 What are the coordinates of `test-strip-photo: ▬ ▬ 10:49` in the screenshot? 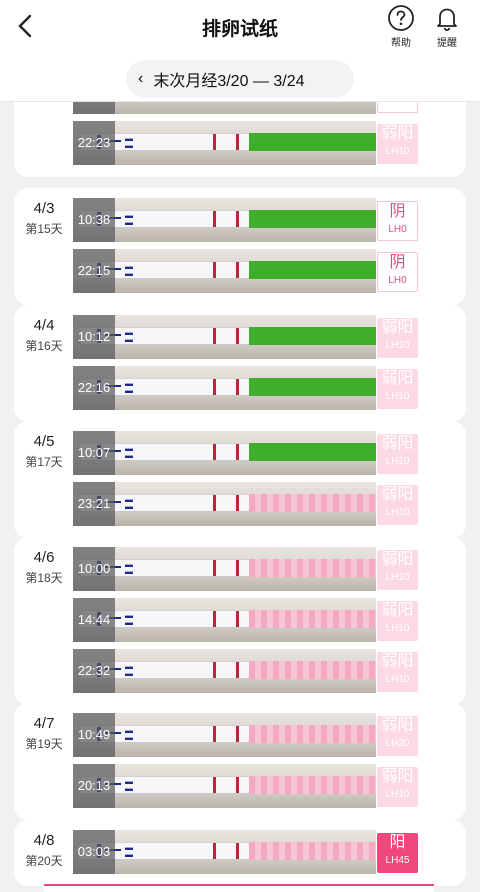 It's located at (224, 735).